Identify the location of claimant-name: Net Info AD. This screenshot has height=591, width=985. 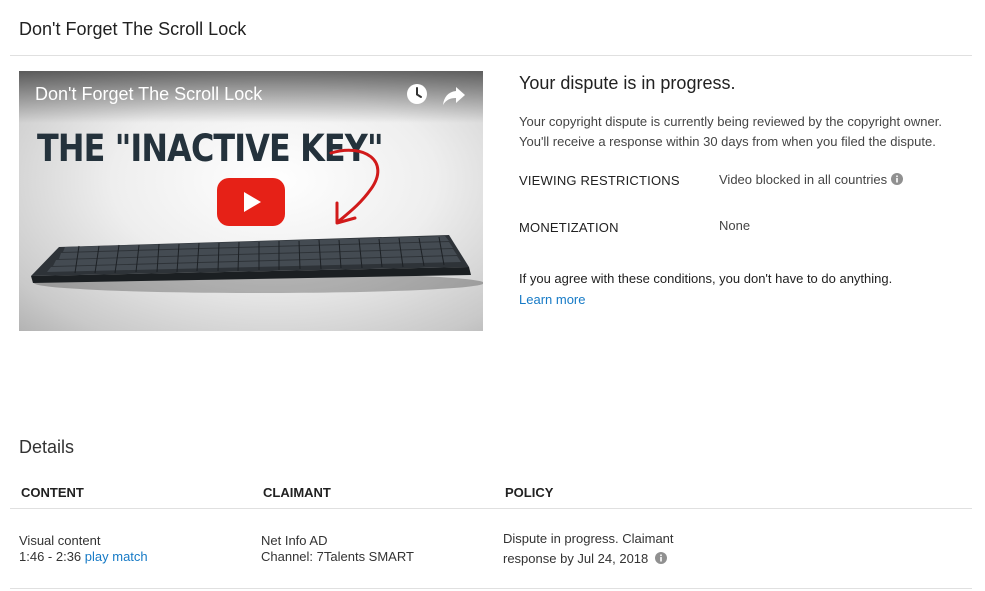
(294, 540).